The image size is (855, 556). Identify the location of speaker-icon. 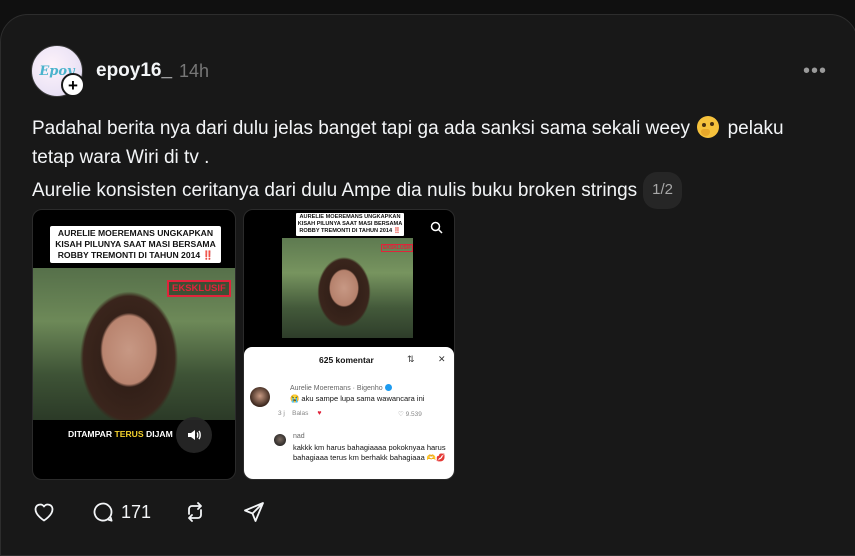
(194, 435).